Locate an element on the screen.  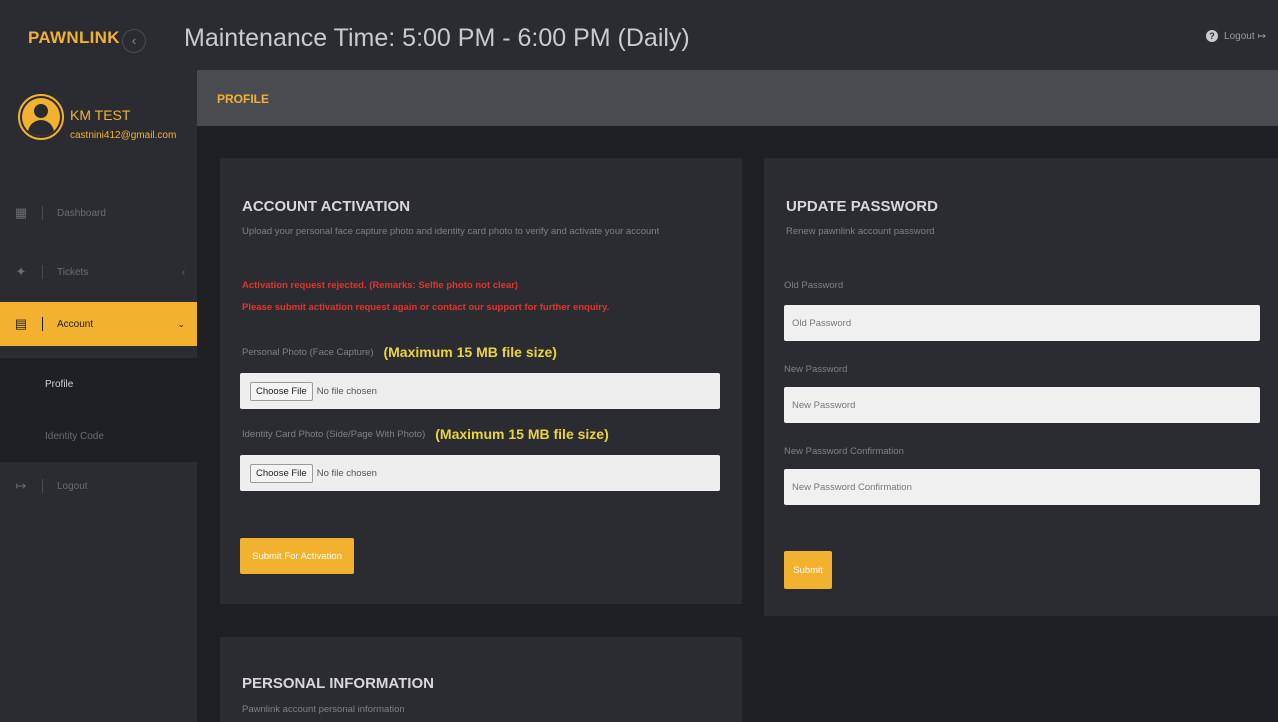
top-right-actions: ? Logout ↦ is located at coordinates (1236, 36).